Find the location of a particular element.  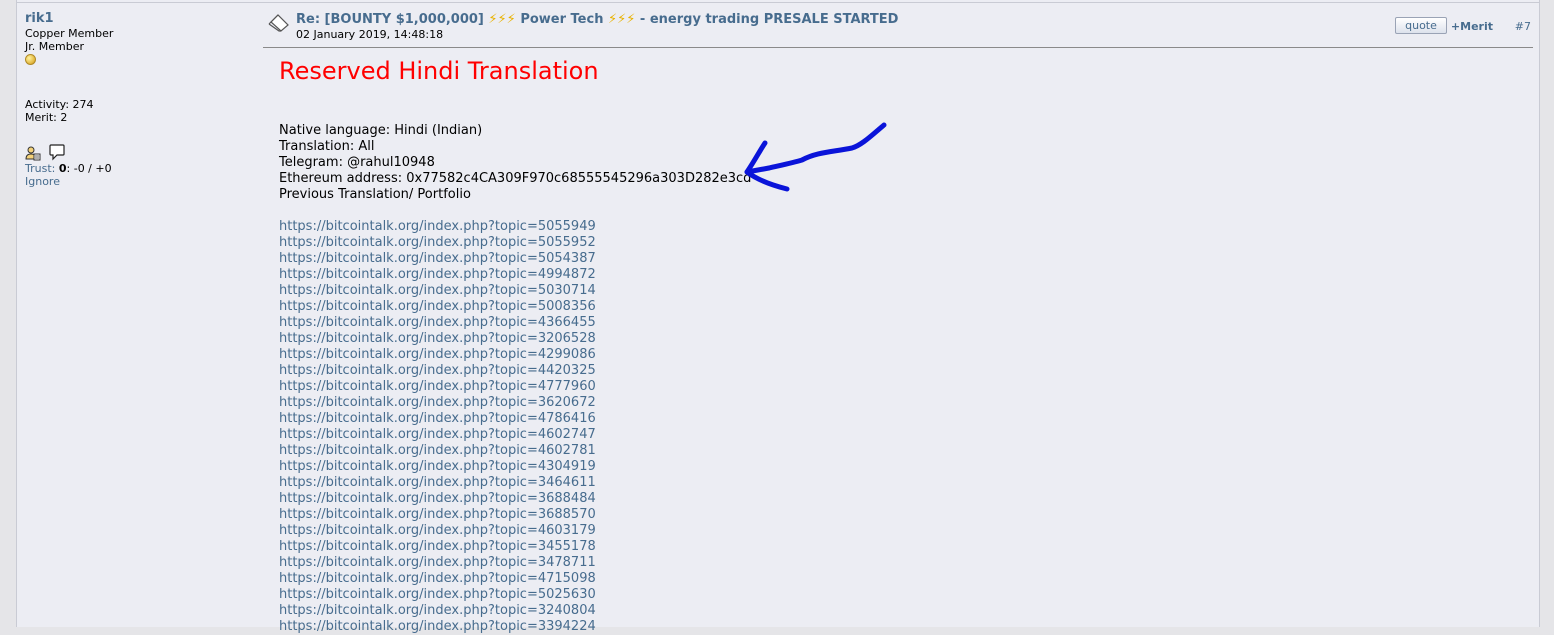

trust-score: 0 is located at coordinates (62, 168).